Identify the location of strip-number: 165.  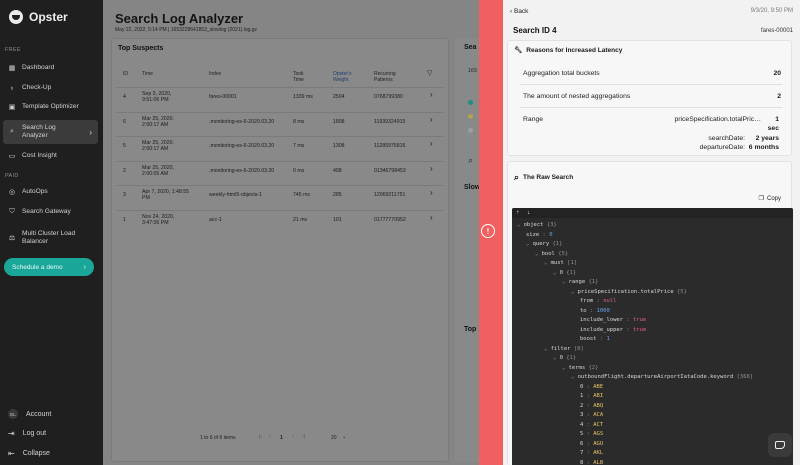
(473, 71).